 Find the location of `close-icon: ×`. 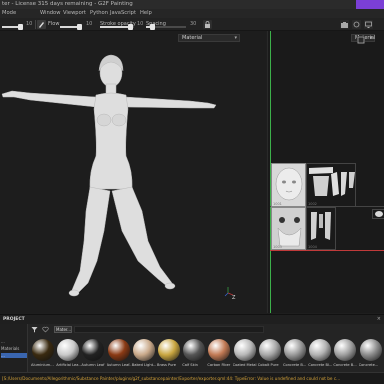

close-icon: × is located at coordinates (379, 319).